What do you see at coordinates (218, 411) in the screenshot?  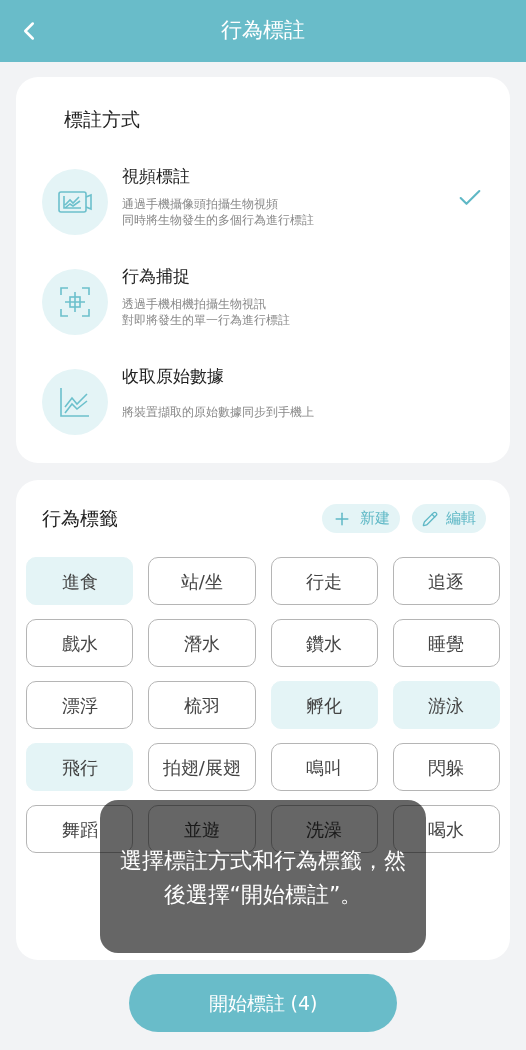 I see `method-description: 將裝置擷取的原始數據同步到手機上` at bounding box center [218, 411].